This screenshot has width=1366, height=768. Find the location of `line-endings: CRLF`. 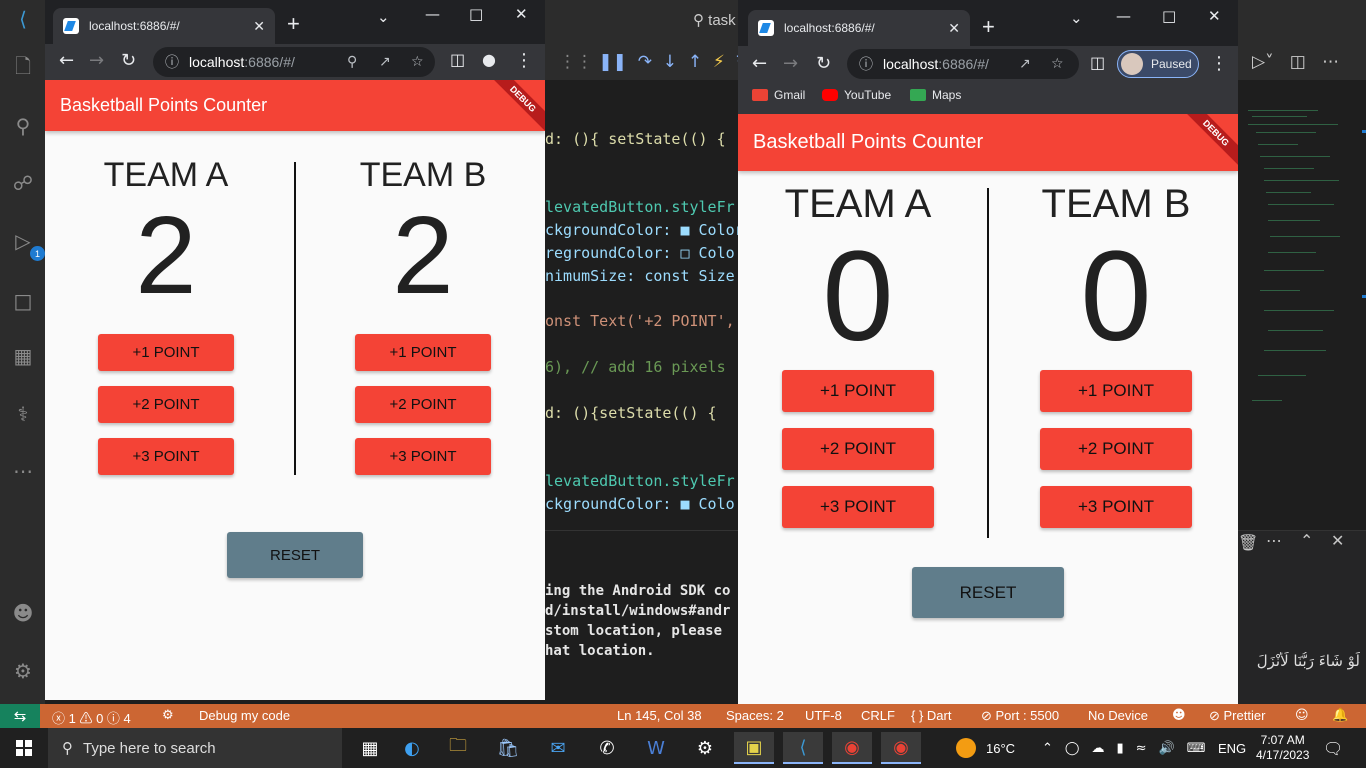

line-endings: CRLF is located at coordinates (878, 715).